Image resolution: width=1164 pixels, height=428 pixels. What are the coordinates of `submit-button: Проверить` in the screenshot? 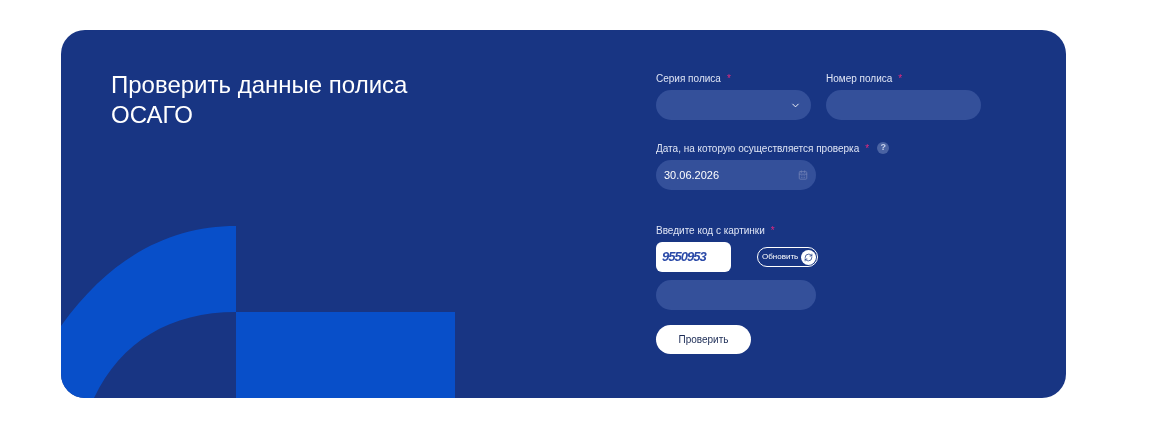 It's located at (703, 339).